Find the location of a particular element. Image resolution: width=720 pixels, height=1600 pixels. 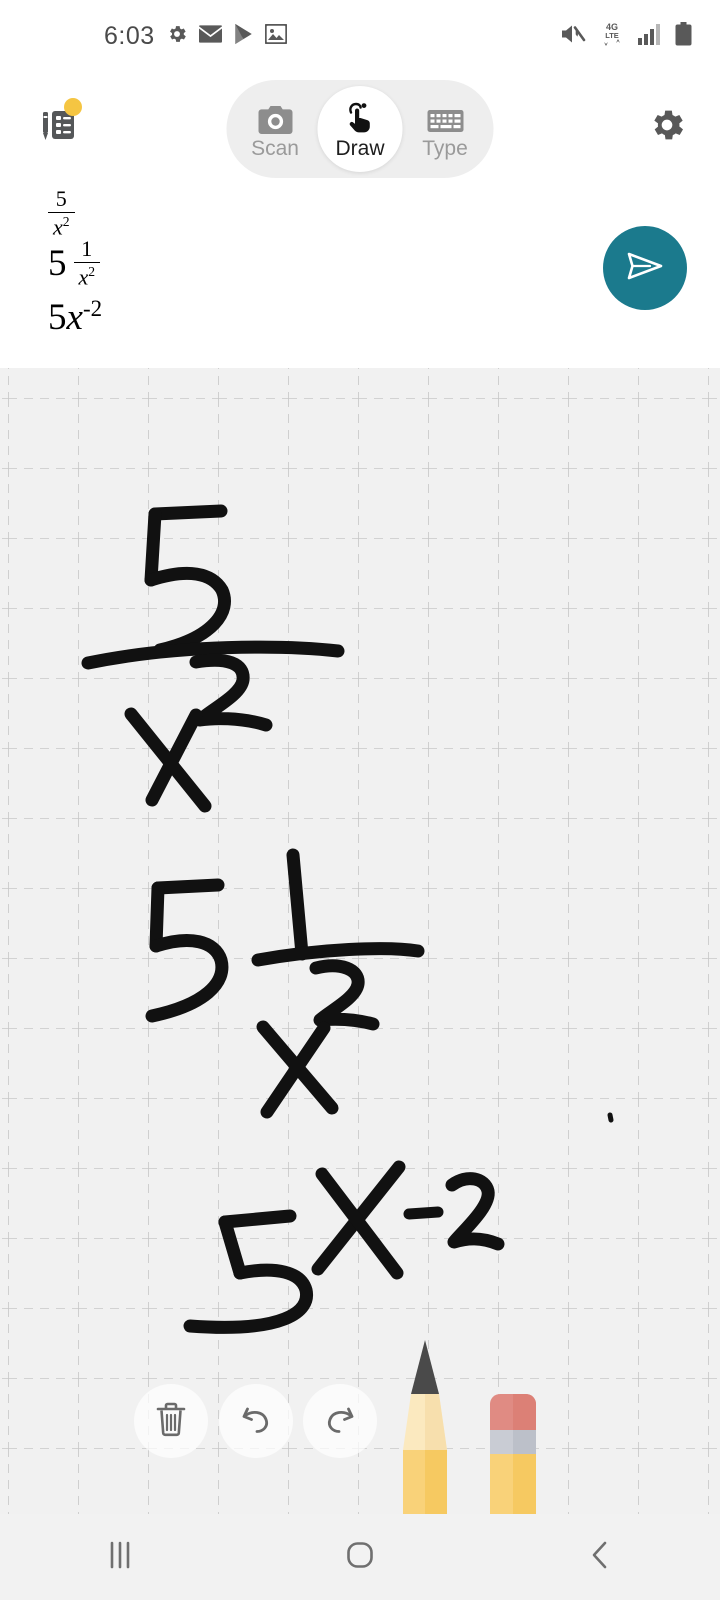

redo-button is located at coordinates (340, 1421).